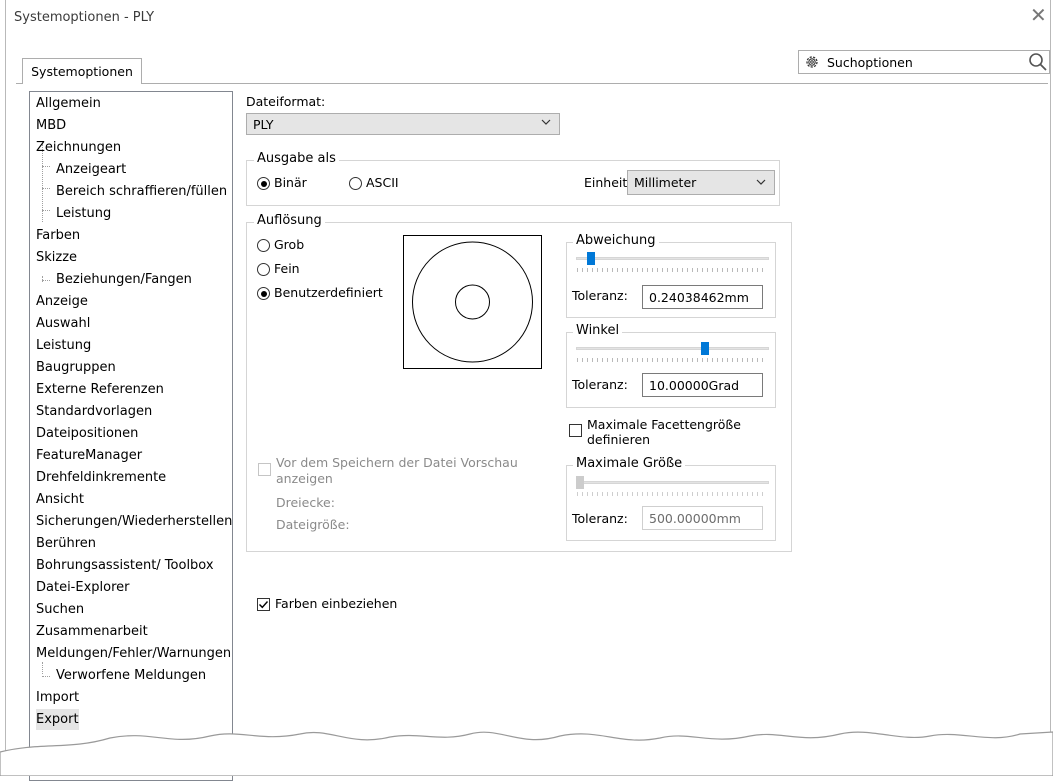 The image size is (1053, 781). What do you see at coordinates (89, 455) in the screenshot?
I see `tree-item-featuremanager: FeatureManager` at bounding box center [89, 455].